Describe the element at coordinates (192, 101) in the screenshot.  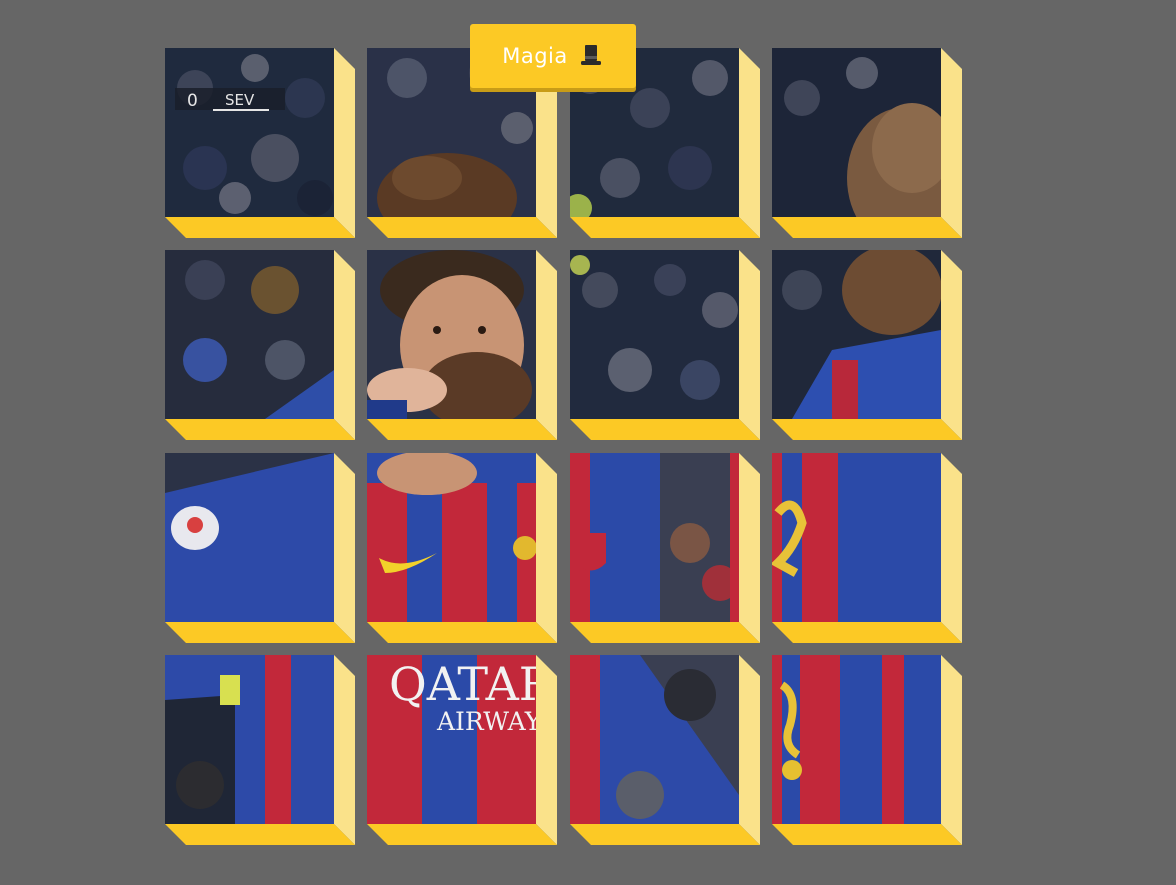
I see `scoreboard-home: 0` at that location.